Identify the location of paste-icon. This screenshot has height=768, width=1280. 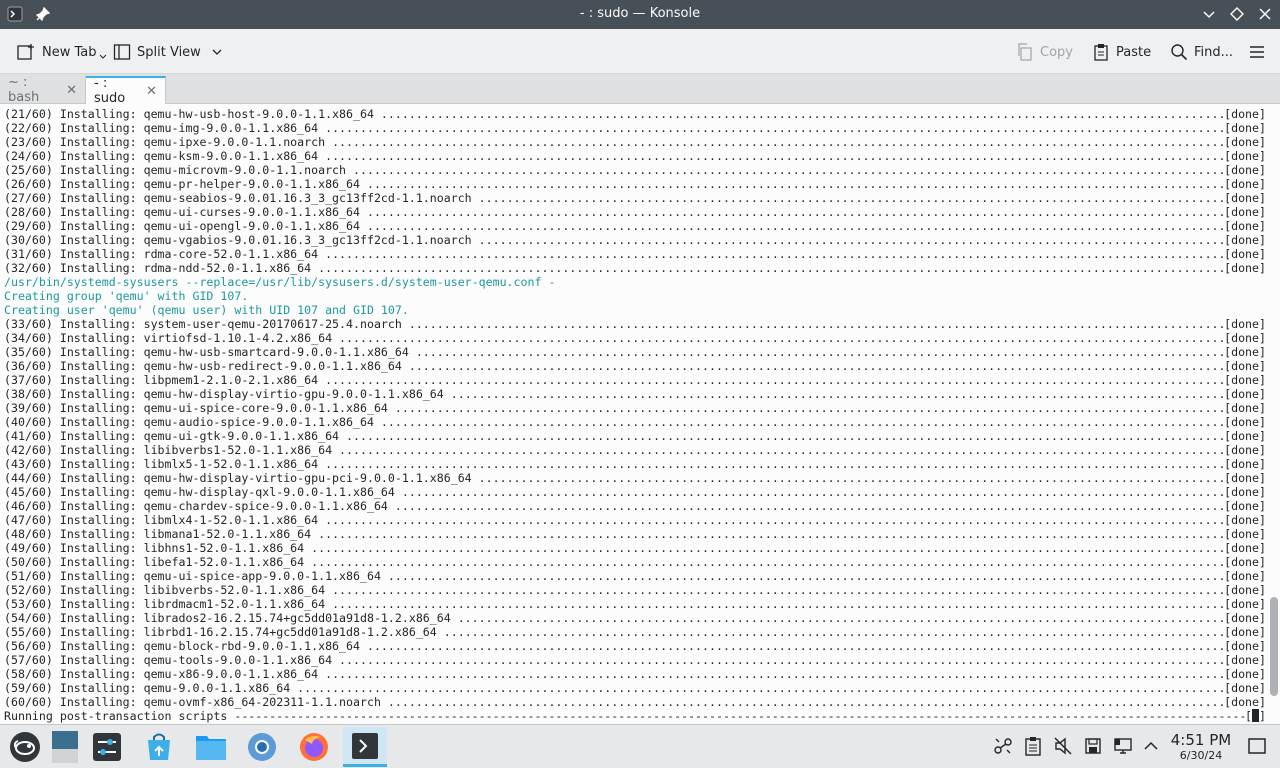
(1101, 52).